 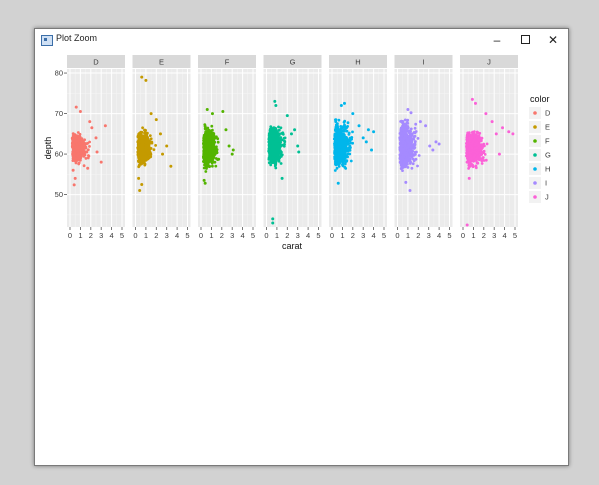 I want to click on y-tick-label: 80, so click(x=59, y=73).